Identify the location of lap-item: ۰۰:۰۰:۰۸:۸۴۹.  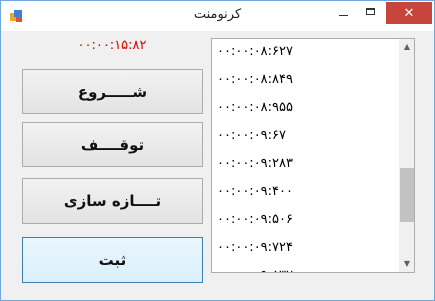
(304, 80).